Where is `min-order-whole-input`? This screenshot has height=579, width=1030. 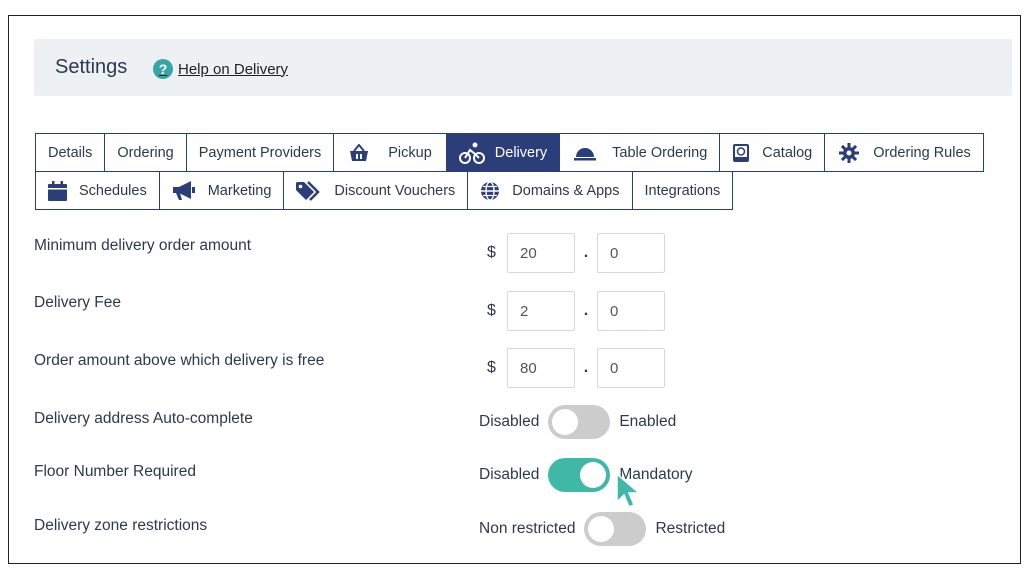 min-order-whole-input is located at coordinates (541, 253).